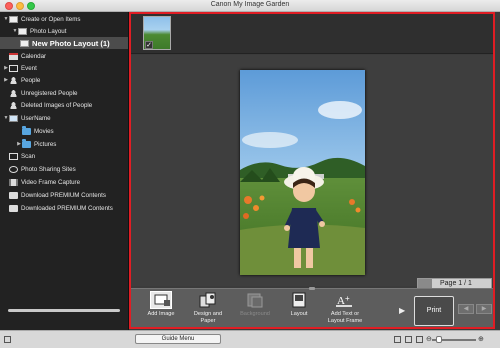 Image resolution: width=500 pixels, height=348 pixels. I want to click on guide-menu-button: Guide Menu, so click(178, 339).